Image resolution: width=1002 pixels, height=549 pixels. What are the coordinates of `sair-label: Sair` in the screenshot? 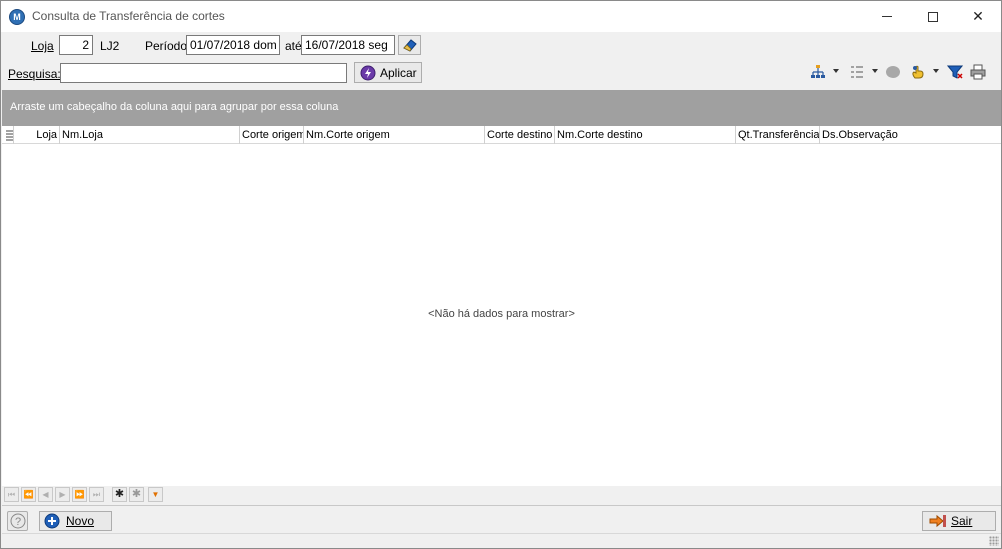 It's located at (962, 521).